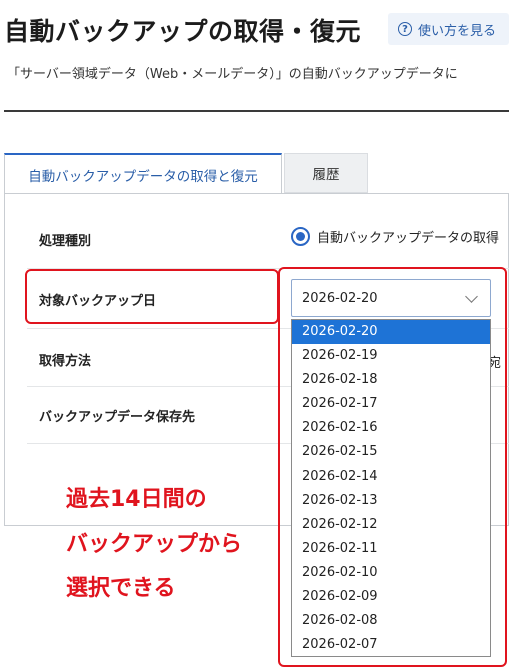  What do you see at coordinates (256, 111) in the screenshot?
I see `header-divider` at bounding box center [256, 111].